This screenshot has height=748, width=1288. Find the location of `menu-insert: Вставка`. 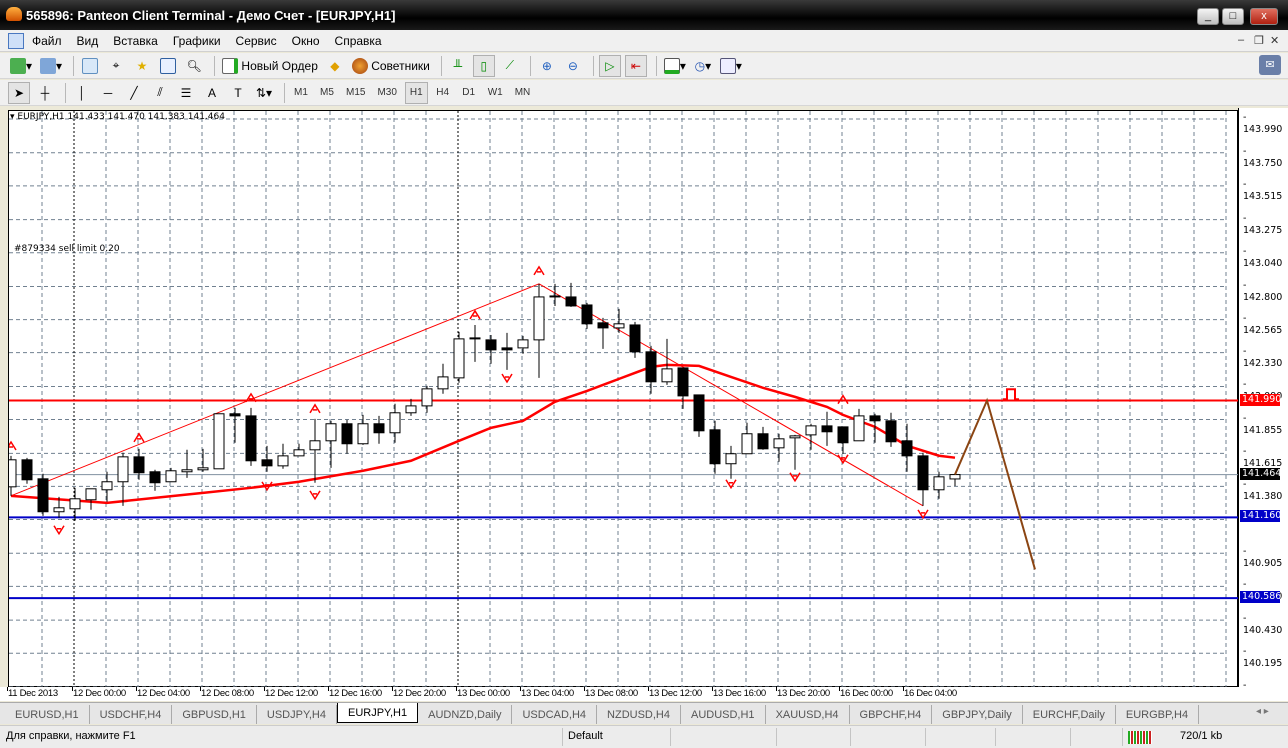

menu-insert: Вставка is located at coordinates (135, 41).